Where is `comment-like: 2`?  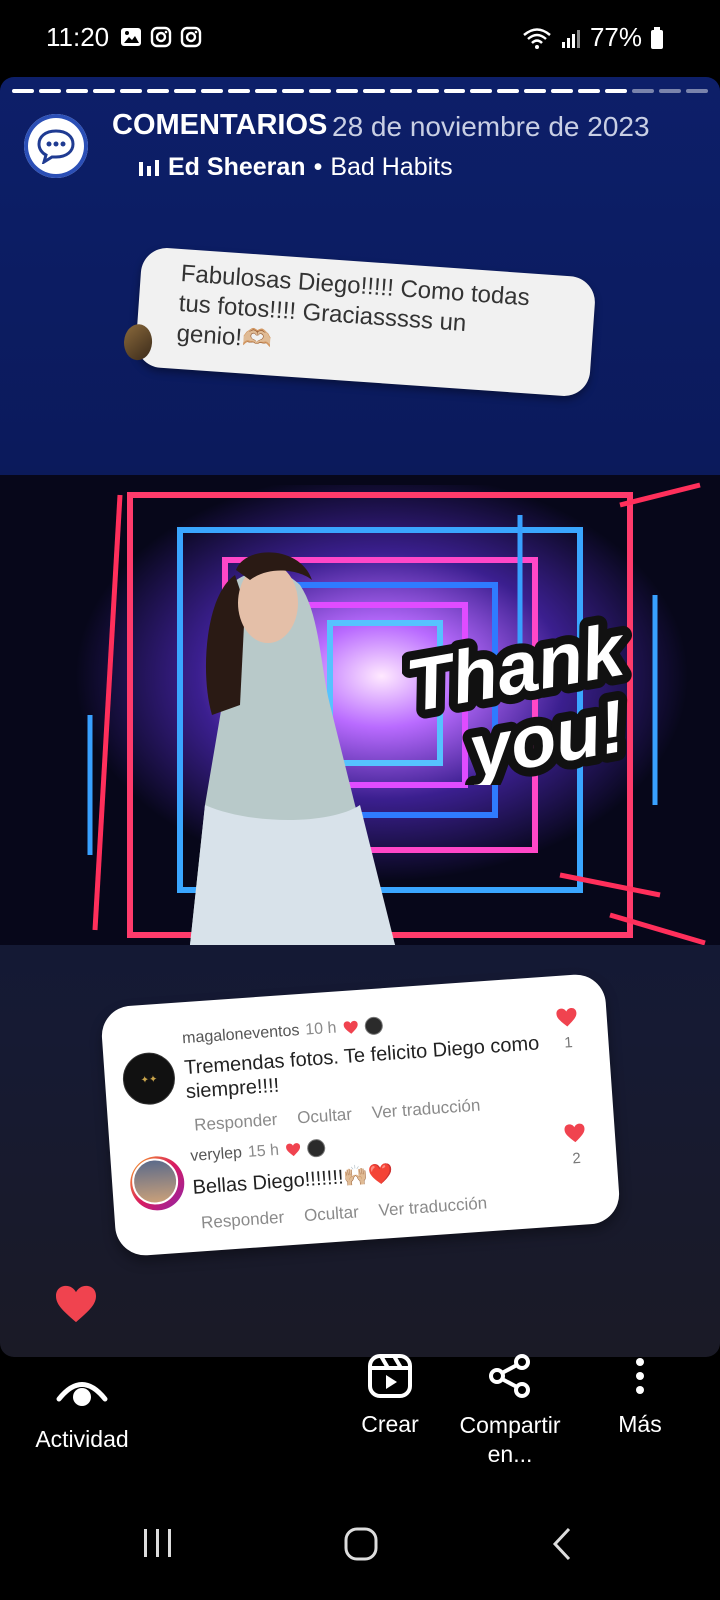
comment-like: 2 is located at coordinates (575, 1145).